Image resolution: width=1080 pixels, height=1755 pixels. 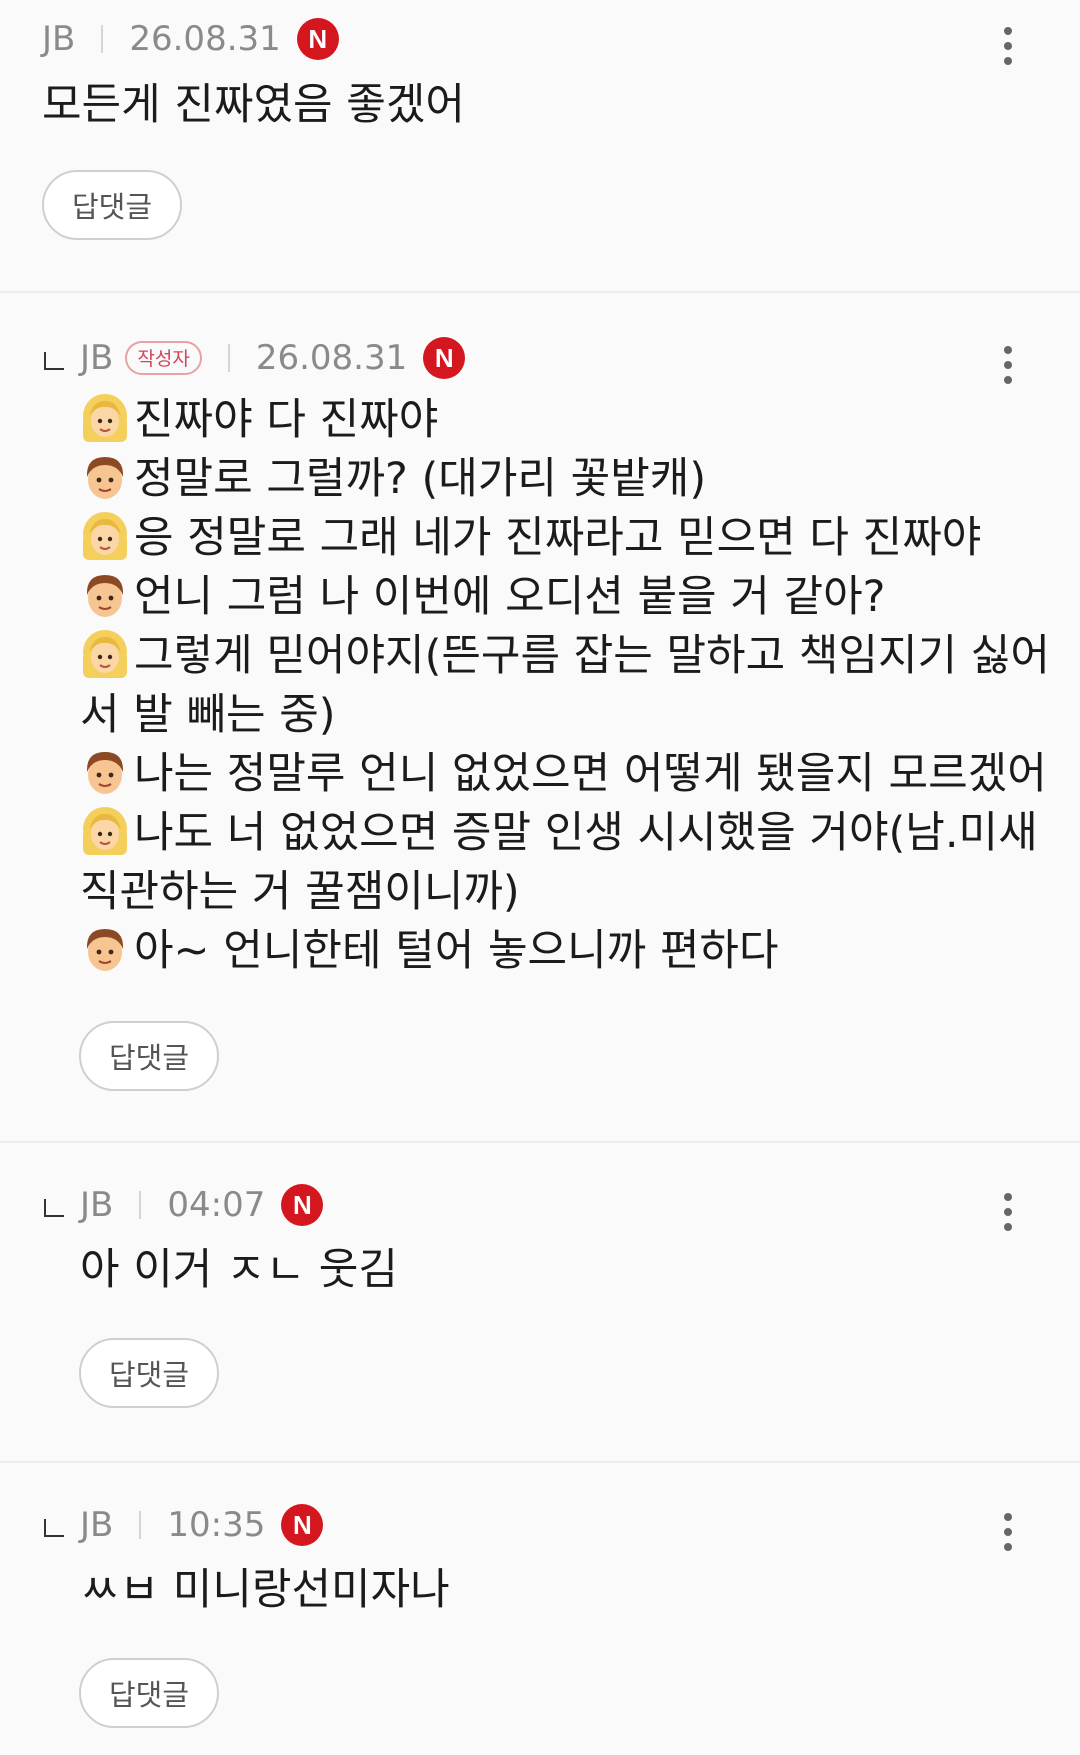 I want to click on comment-line: 응 정말로 그래 네가 진짜라고 믿으면 다 진짜야, so click(x=565, y=538).